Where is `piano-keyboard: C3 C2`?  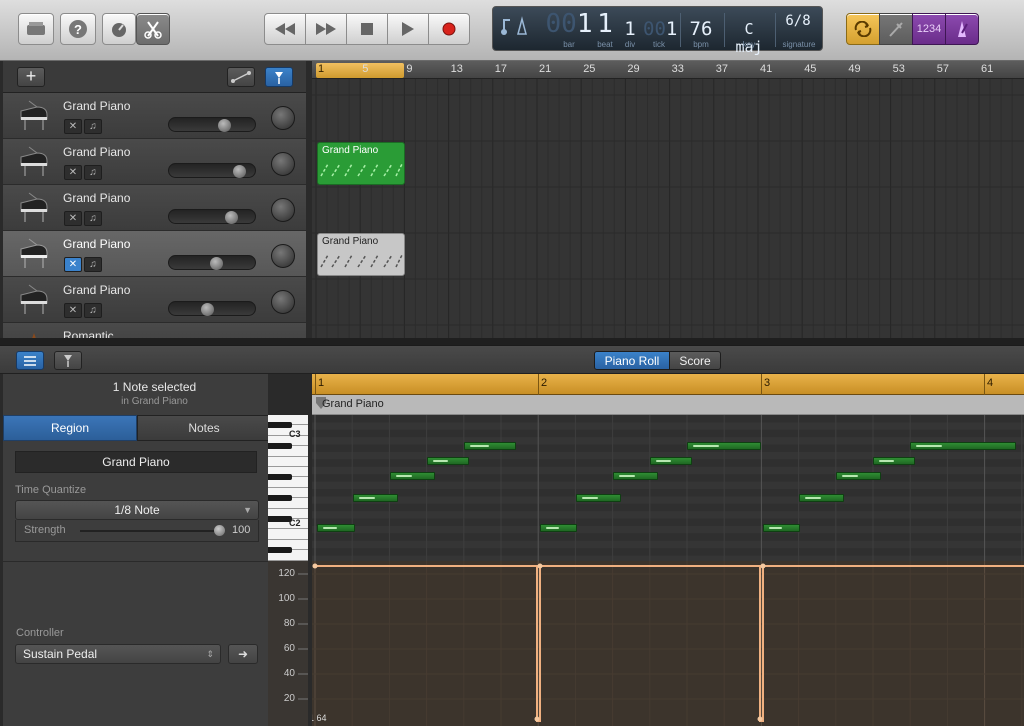
piano-keyboard: C3 C2 is located at coordinates (288, 488).